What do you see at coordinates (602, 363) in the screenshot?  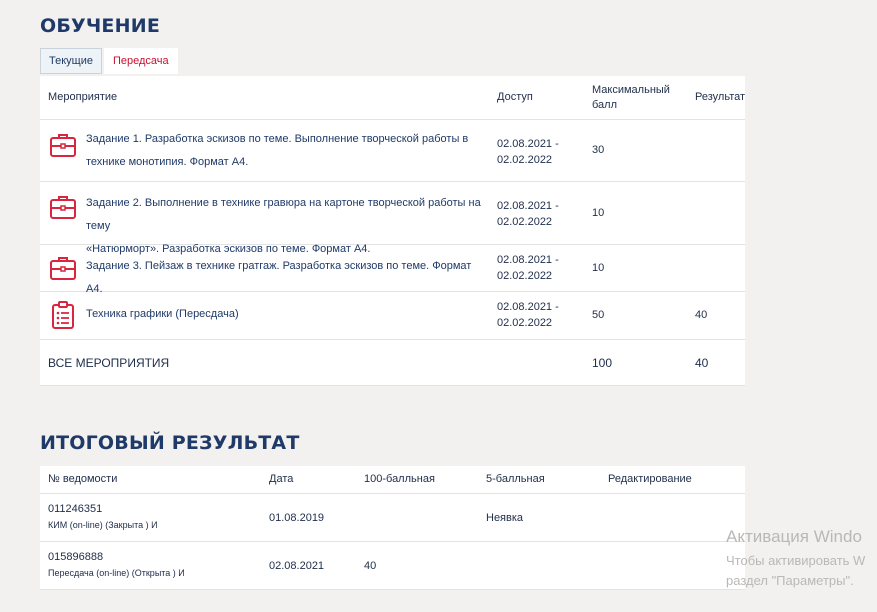 I see `total-max-score: 100` at bounding box center [602, 363].